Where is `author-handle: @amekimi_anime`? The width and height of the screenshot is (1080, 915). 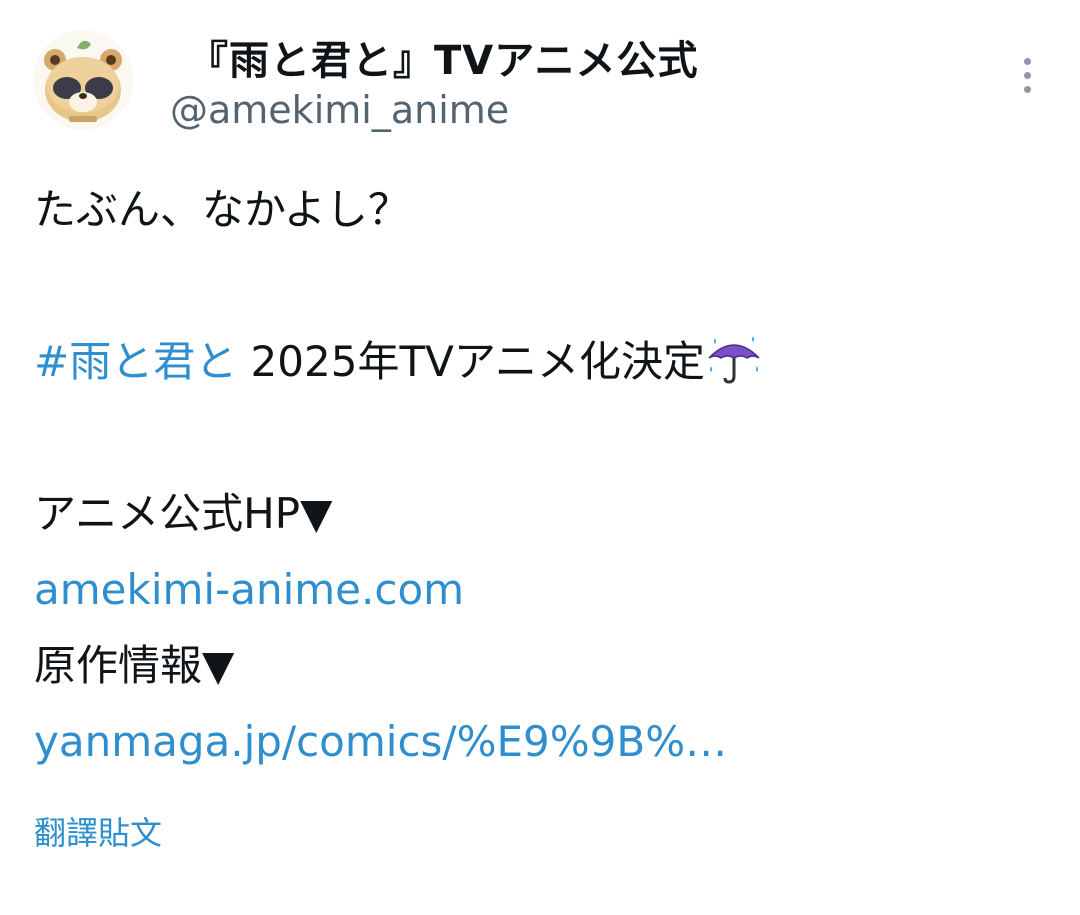
author-handle: @amekimi_anime is located at coordinates (339, 110).